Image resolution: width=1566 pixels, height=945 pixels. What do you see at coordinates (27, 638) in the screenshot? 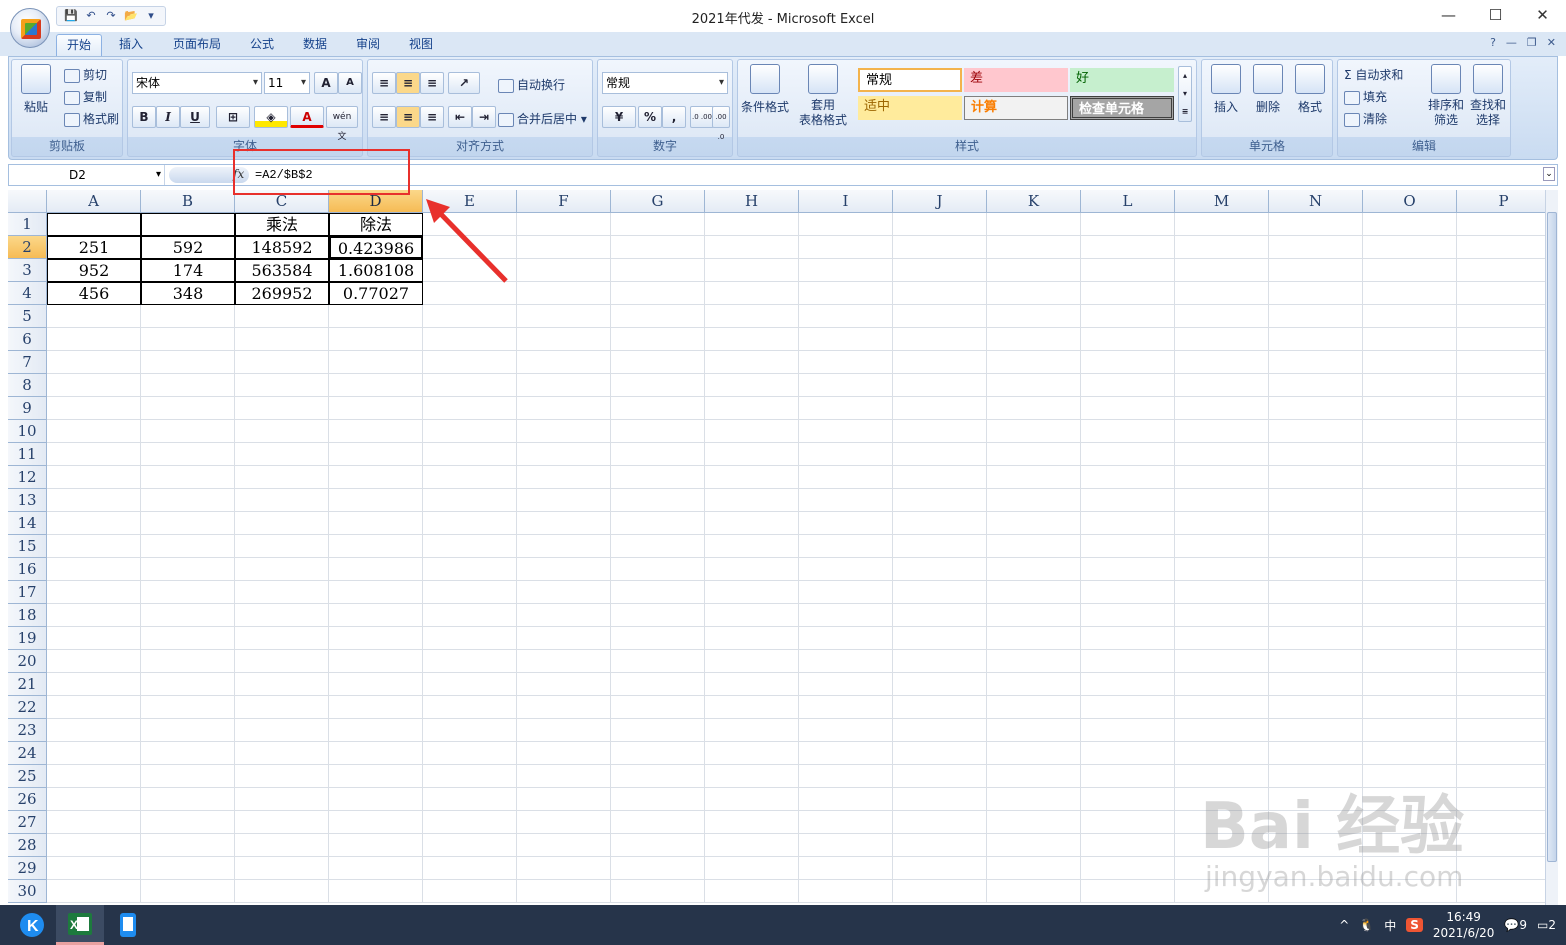
I see `row-header-19: 19` at bounding box center [27, 638].